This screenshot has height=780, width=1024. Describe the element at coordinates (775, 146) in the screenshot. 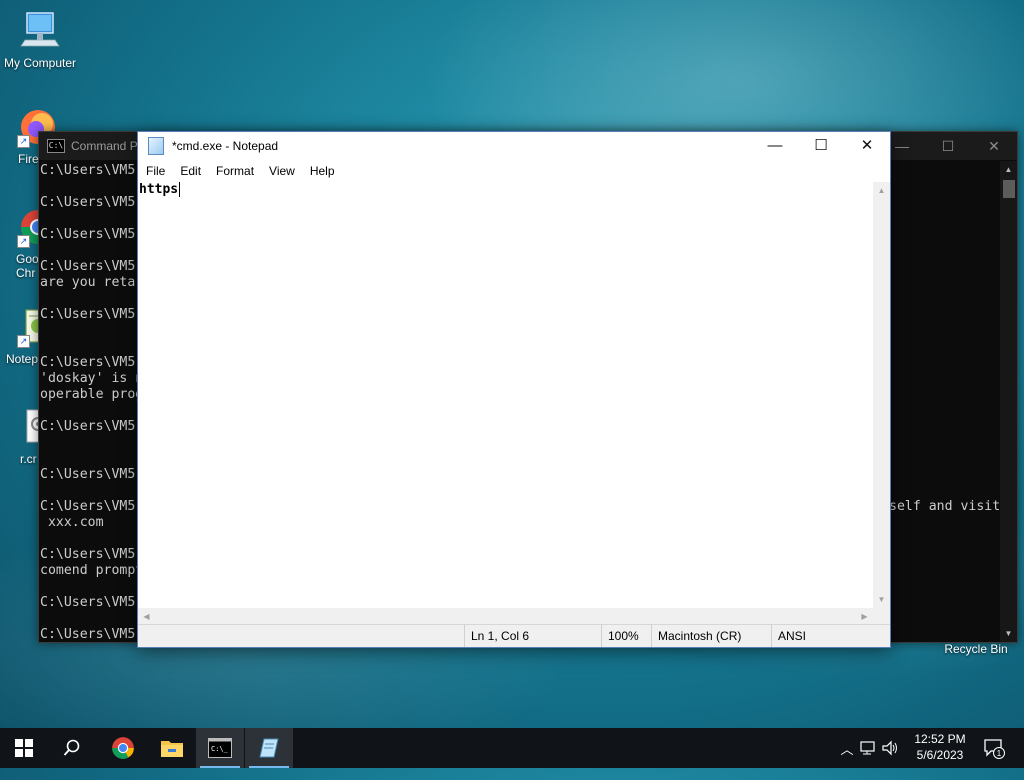

I see `minimize-button: —` at that location.